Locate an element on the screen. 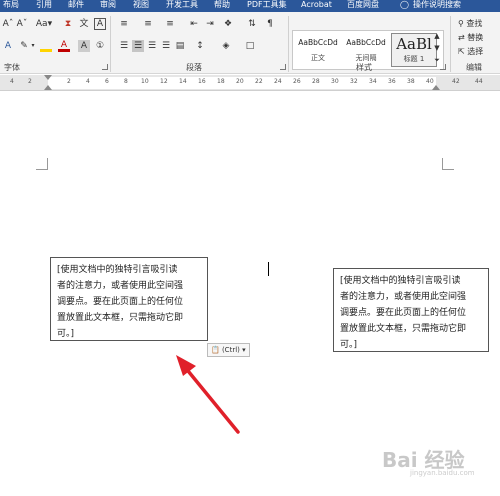  arrow-head is located at coordinates (186, 365).